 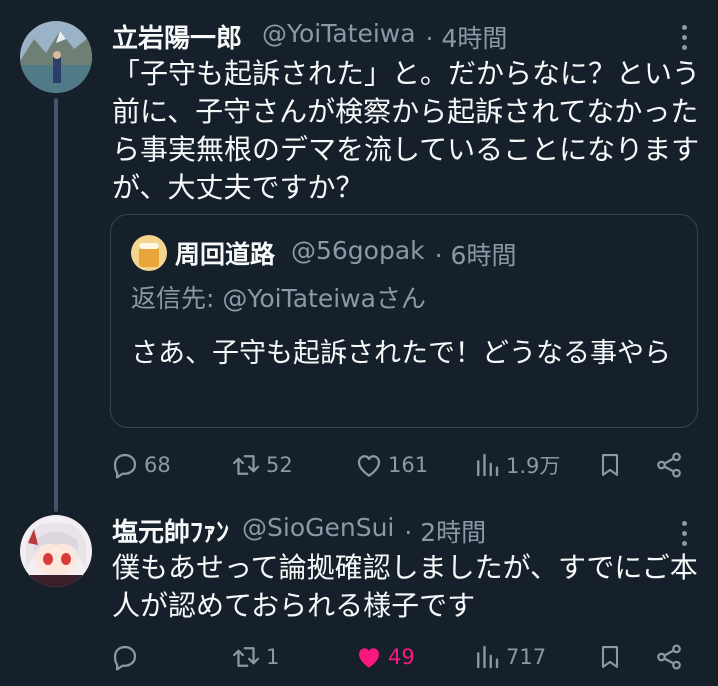 What do you see at coordinates (384, 657) in the screenshot?
I see `like-button: 49` at bounding box center [384, 657].